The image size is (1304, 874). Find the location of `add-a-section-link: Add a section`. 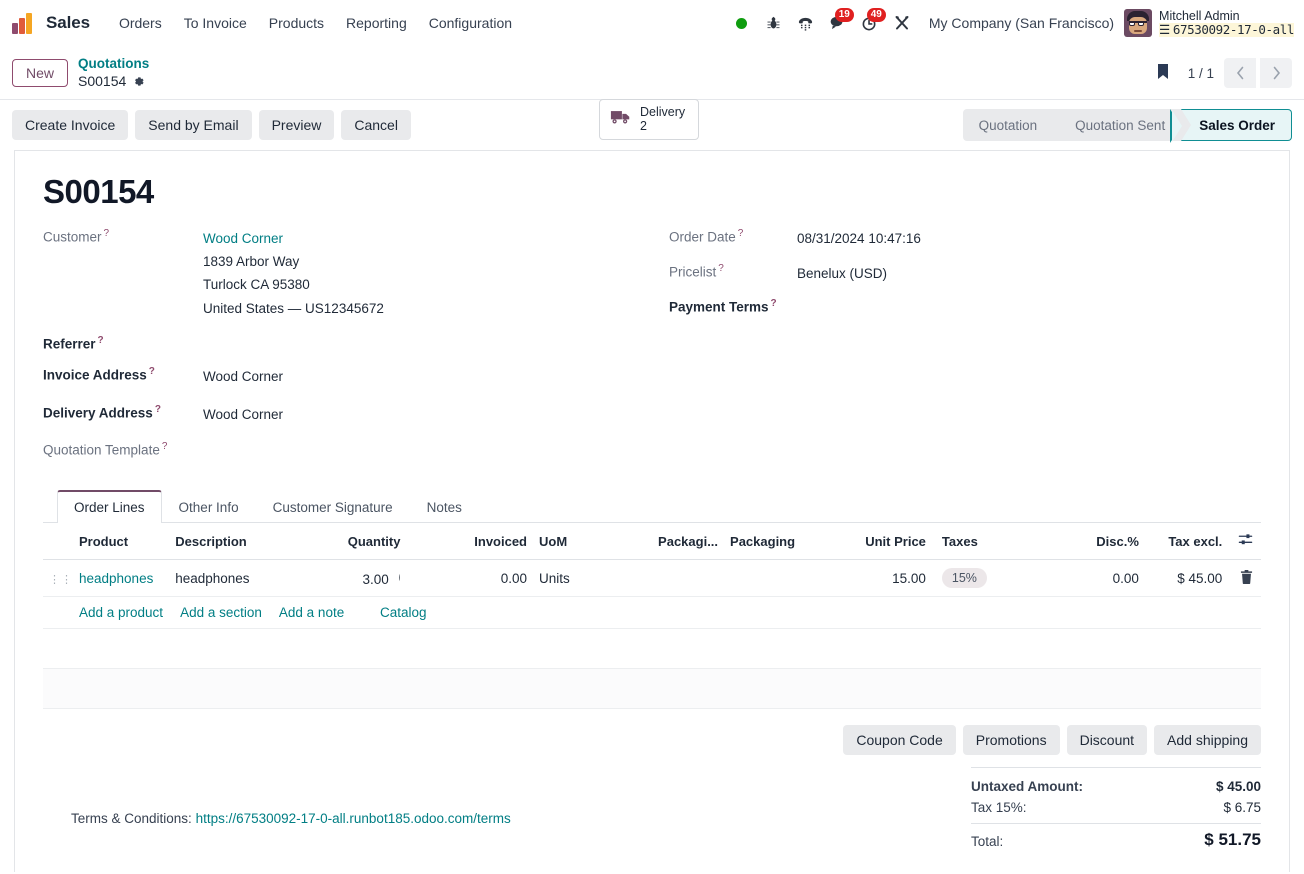

add-a-section-link: Add a section is located at coordinates (221, 612).